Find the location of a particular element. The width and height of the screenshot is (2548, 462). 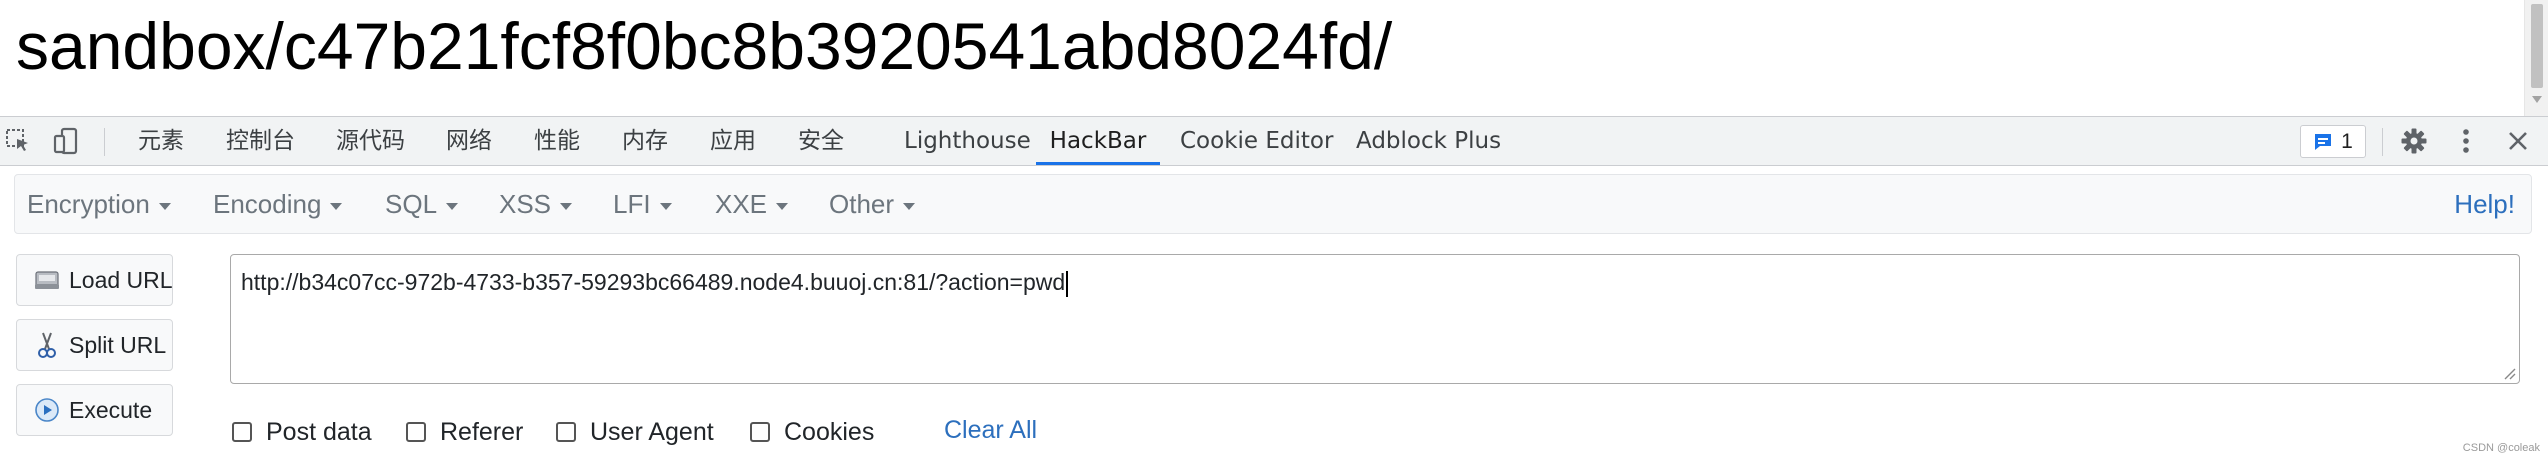

menu-sql: SQL is located at coordinates (422, 204).